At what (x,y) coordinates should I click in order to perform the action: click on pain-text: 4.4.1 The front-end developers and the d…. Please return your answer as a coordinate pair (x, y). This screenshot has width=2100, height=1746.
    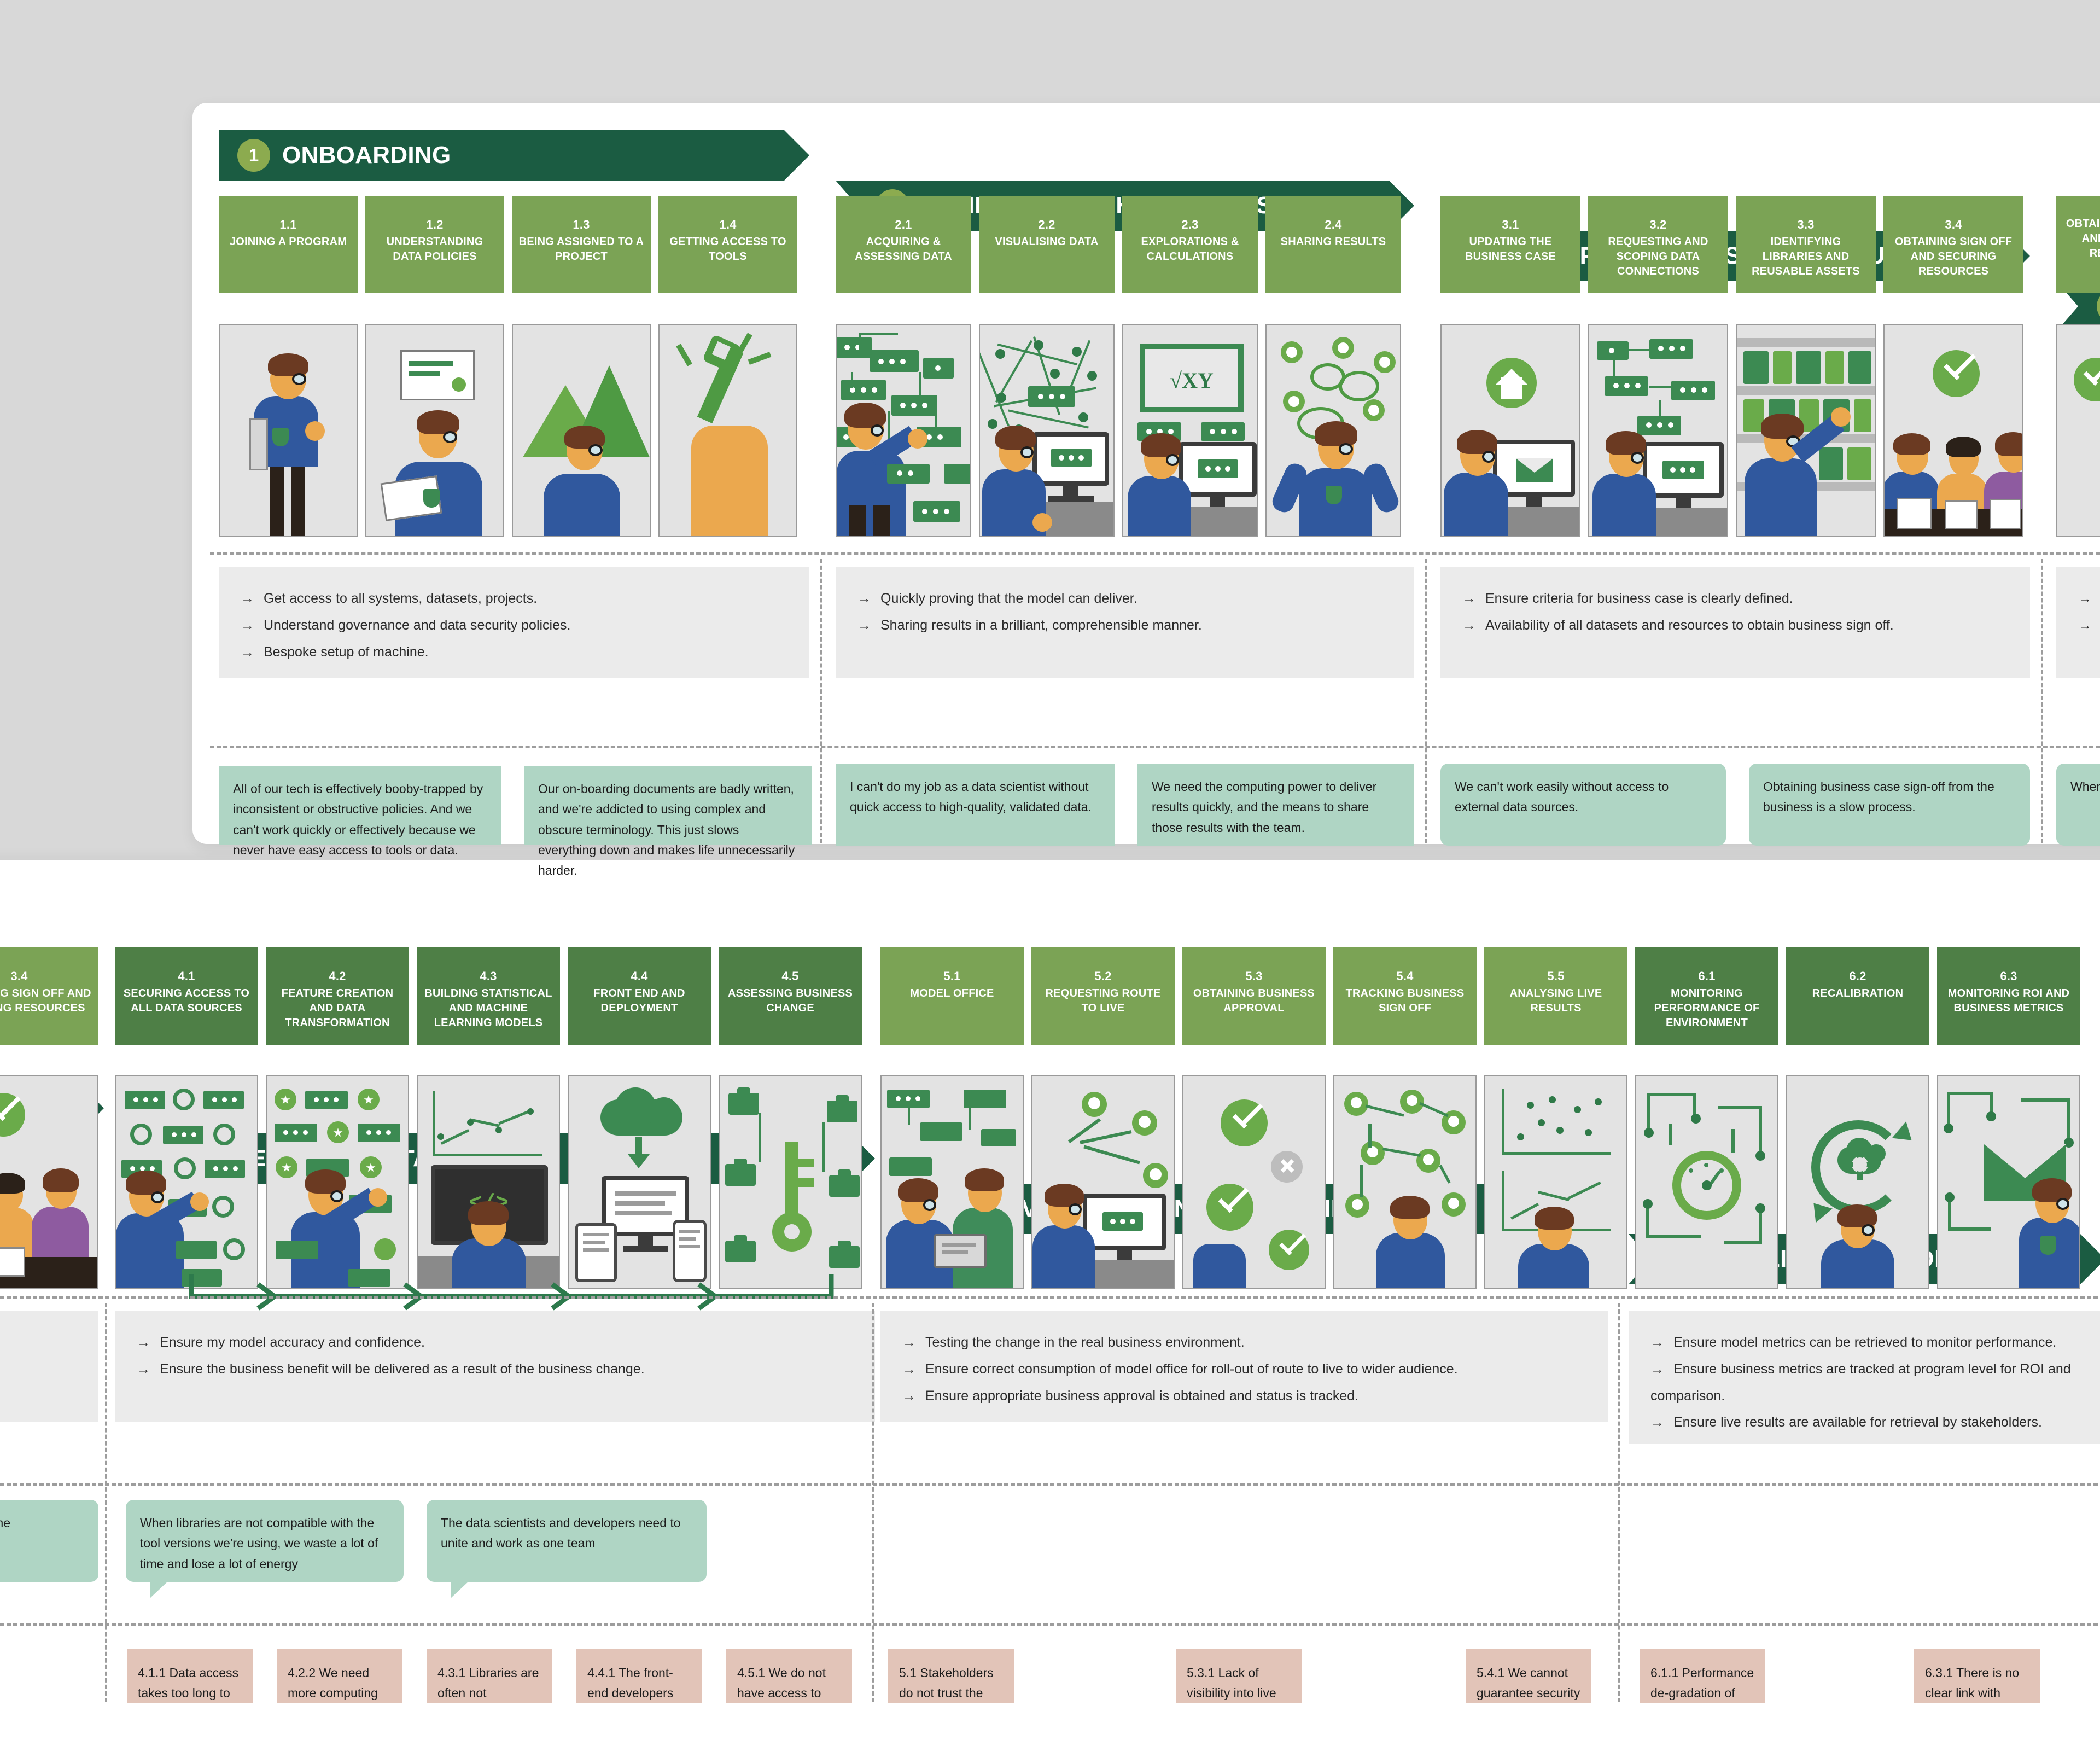
    Looking at the image, I should click on (630, 1683).